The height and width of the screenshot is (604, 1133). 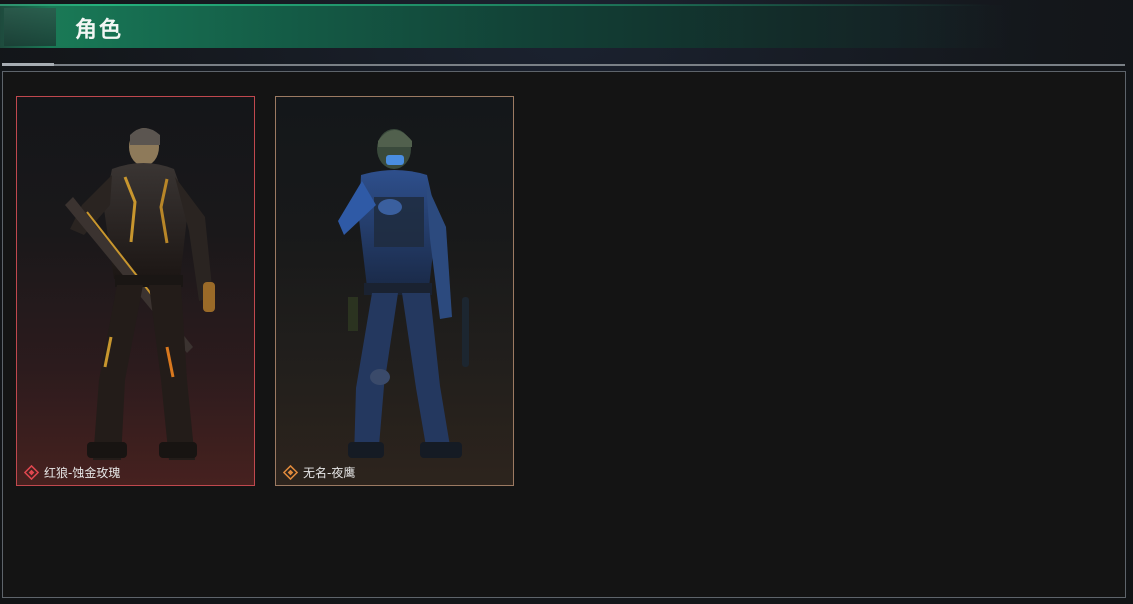 What do you see at coordinates (28, 64) in the screenshot?
I see `tab-indicator` at bounding box center [28, 64].